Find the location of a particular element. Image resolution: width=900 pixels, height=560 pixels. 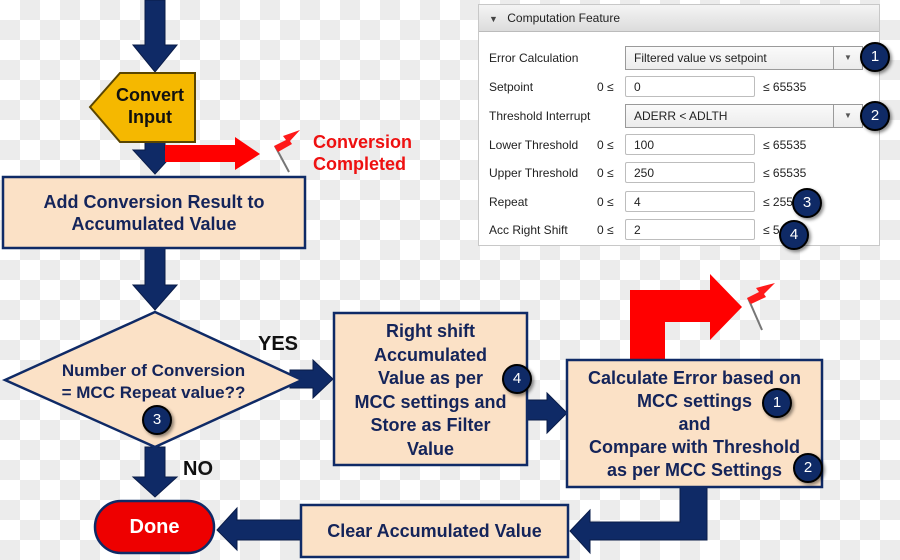

convert-input-label: Convert Input is located at coordinates (150, 106).